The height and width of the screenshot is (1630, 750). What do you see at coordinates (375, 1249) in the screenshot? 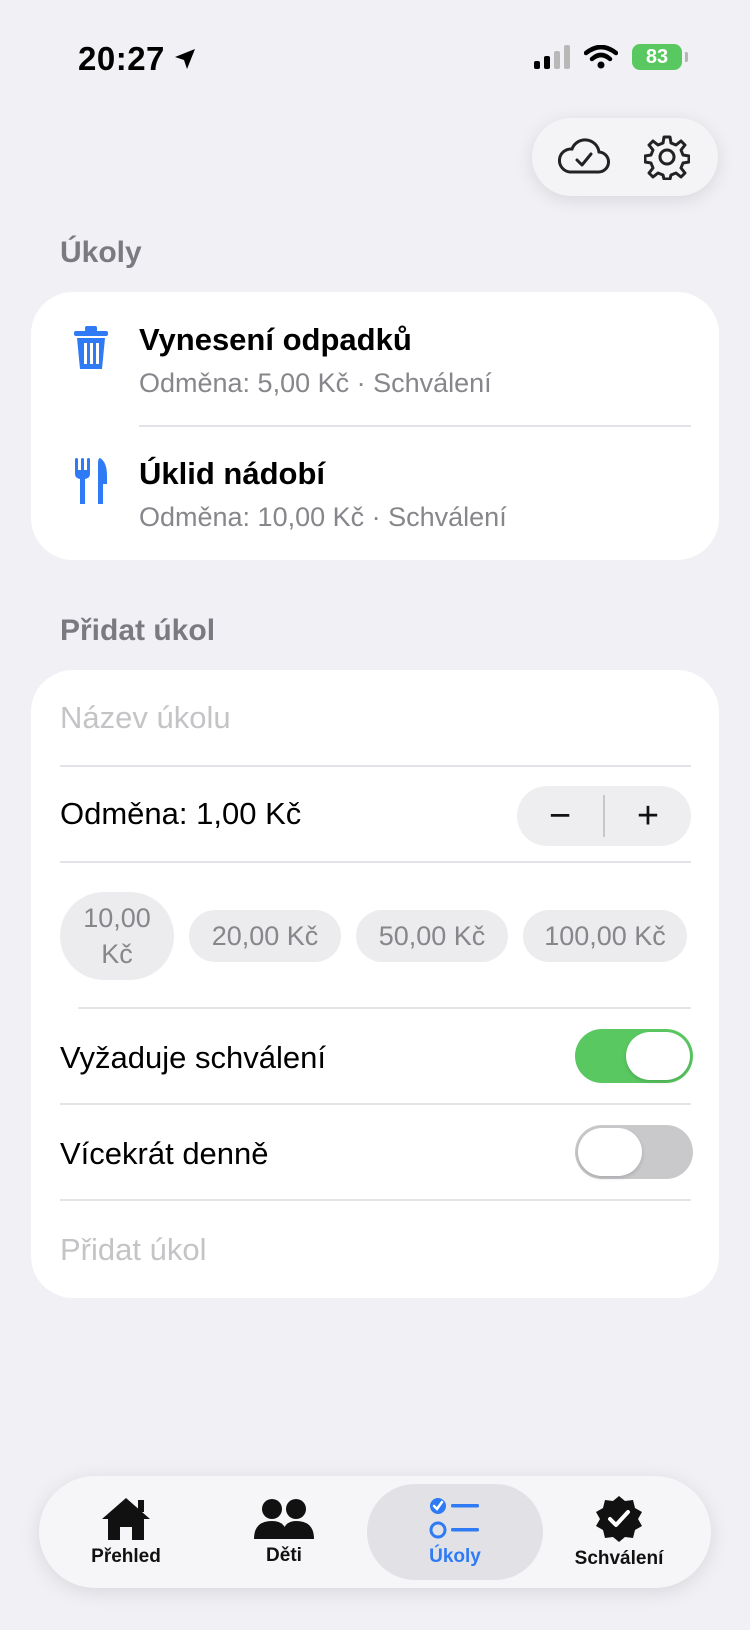
I see `add-task-button: Přidat úkol` at bounding box center [375, 1249].